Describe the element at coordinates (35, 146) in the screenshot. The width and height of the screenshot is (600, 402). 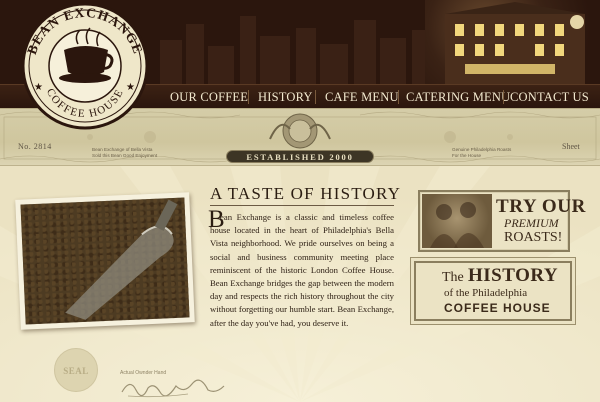
I see `serial-number: No. 2814` at that location.